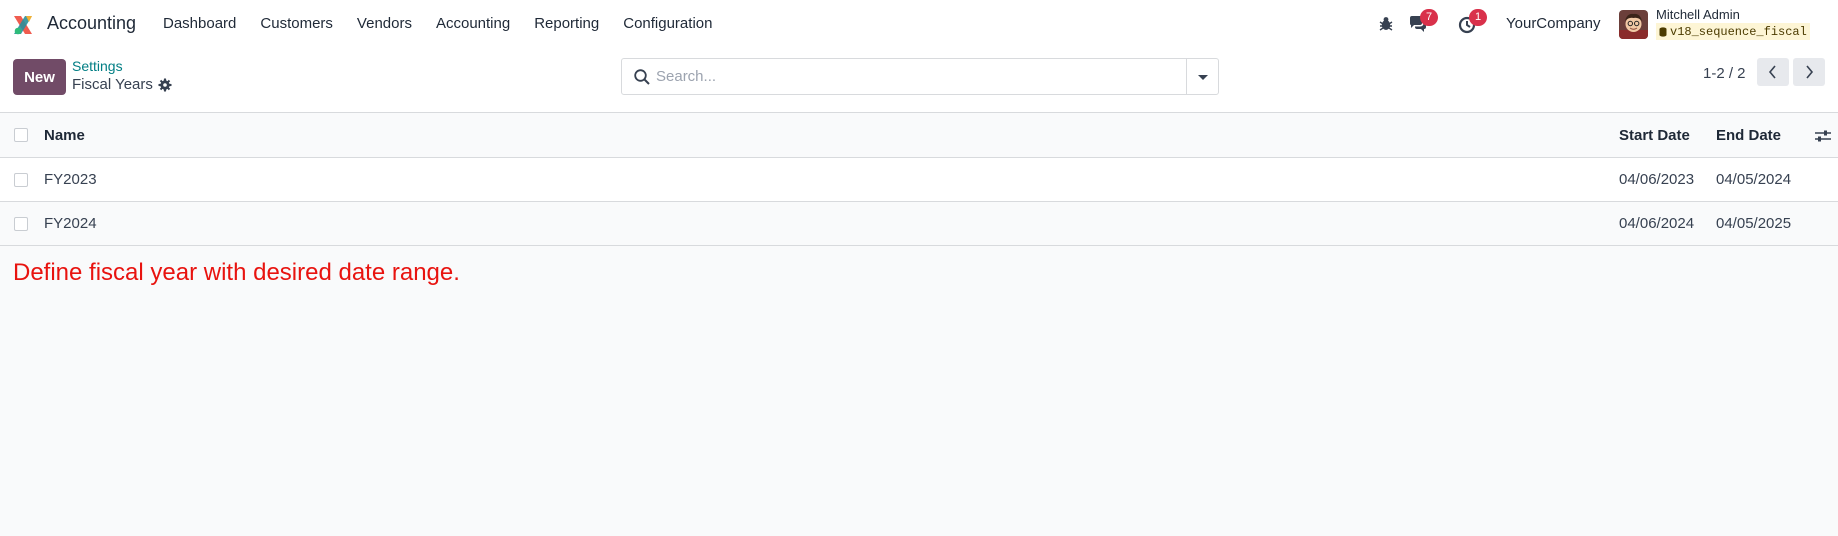 Image resolution: width=1838 pixels, height=536 pixels. I want to click on chevron-left-icon, so click(1772, 72).